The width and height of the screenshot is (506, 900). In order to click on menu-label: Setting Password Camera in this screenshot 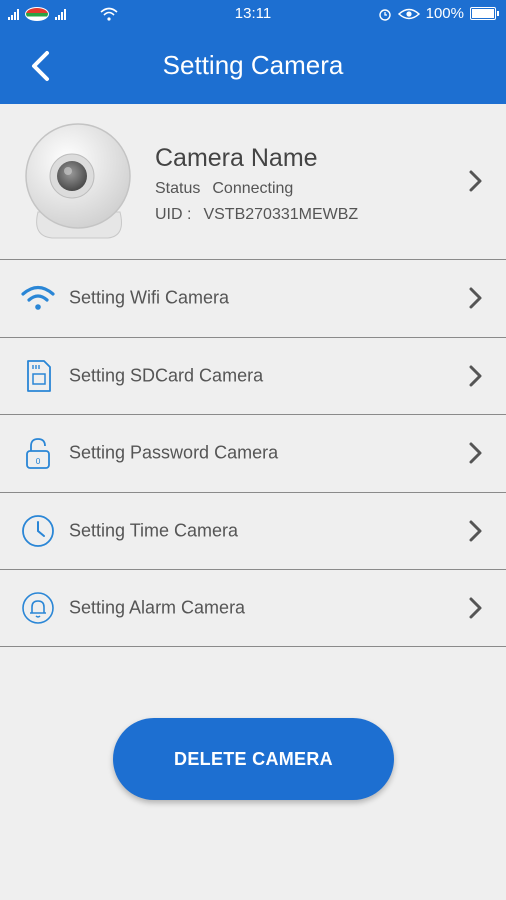, I will do `click(174, 452)`.